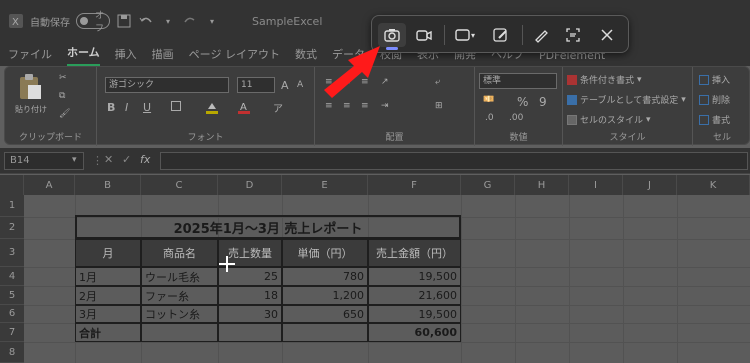 The image size is (750, 363). What do you see at coordinates (604, 79) in the screenshot?
I see `conditional-format-button: 条件付き書式 ▾` at bounding box center [604, 79].